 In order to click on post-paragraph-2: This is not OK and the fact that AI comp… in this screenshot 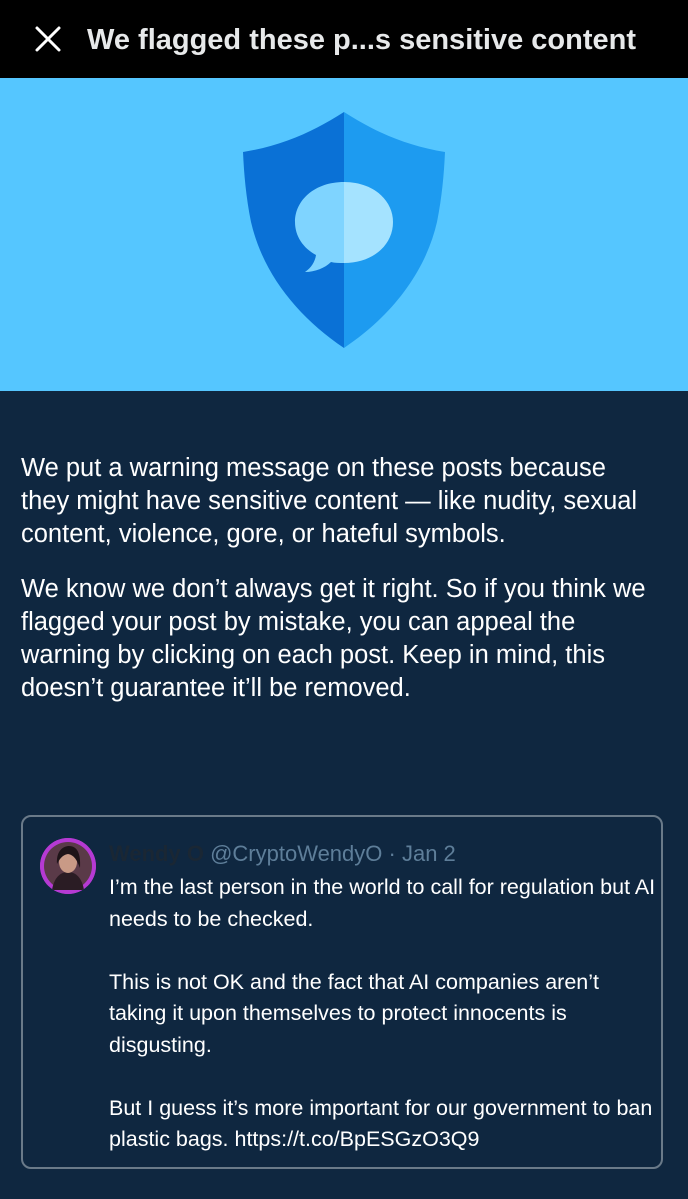, I will do `click(354, 1013)`.